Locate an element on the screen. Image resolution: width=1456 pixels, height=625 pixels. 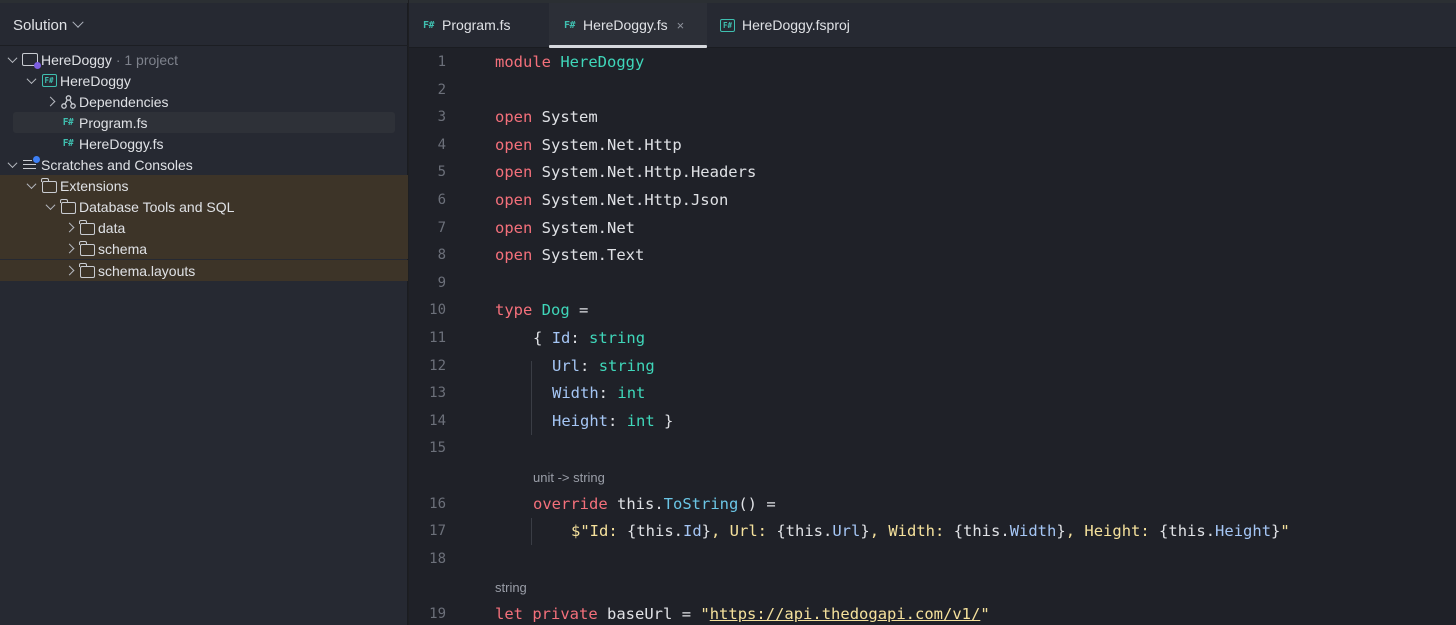
tab-label: Program.fs is located at coordinates (476, 25).